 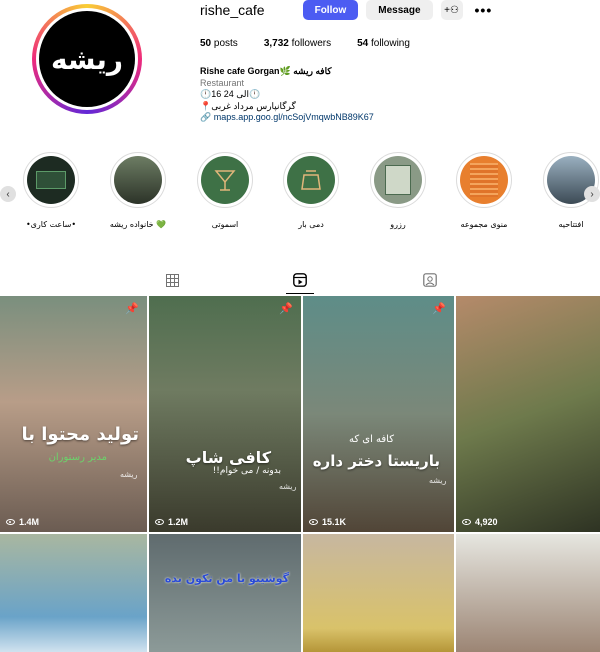 I want to click on highlight-label: دمی بار, so click(x=311, y=224).